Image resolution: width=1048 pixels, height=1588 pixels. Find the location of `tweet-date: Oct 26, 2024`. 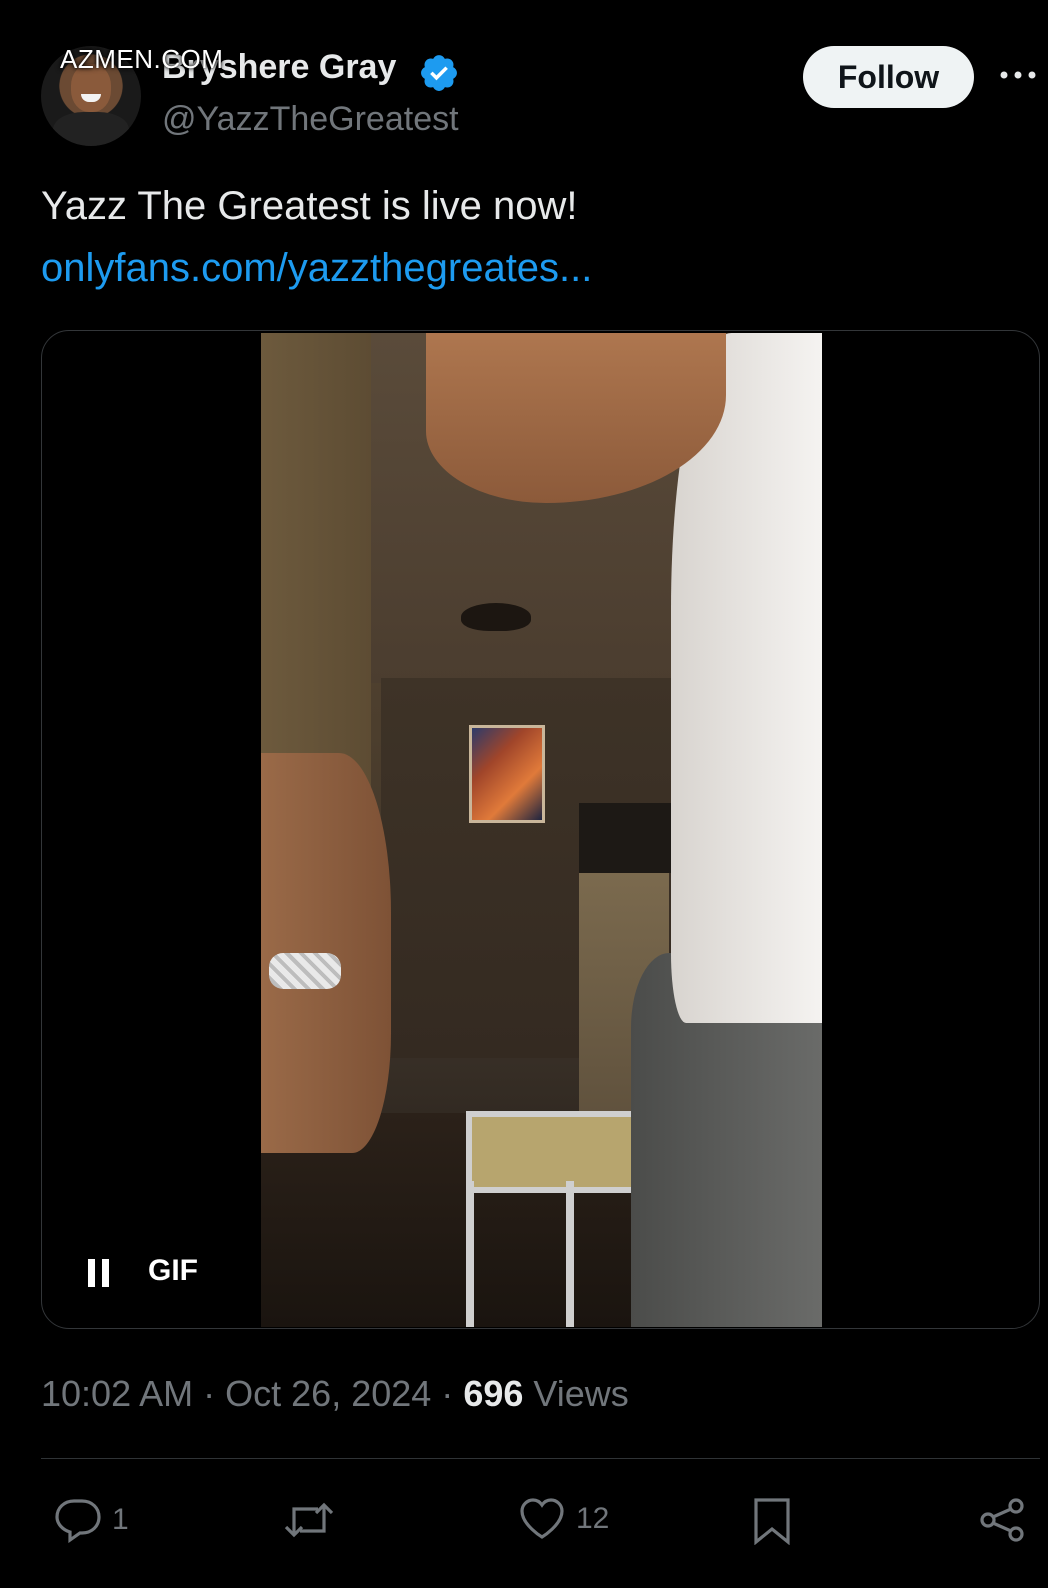

tweet-date: Oct 26, 2024 is located at coordinates (328, 1393).